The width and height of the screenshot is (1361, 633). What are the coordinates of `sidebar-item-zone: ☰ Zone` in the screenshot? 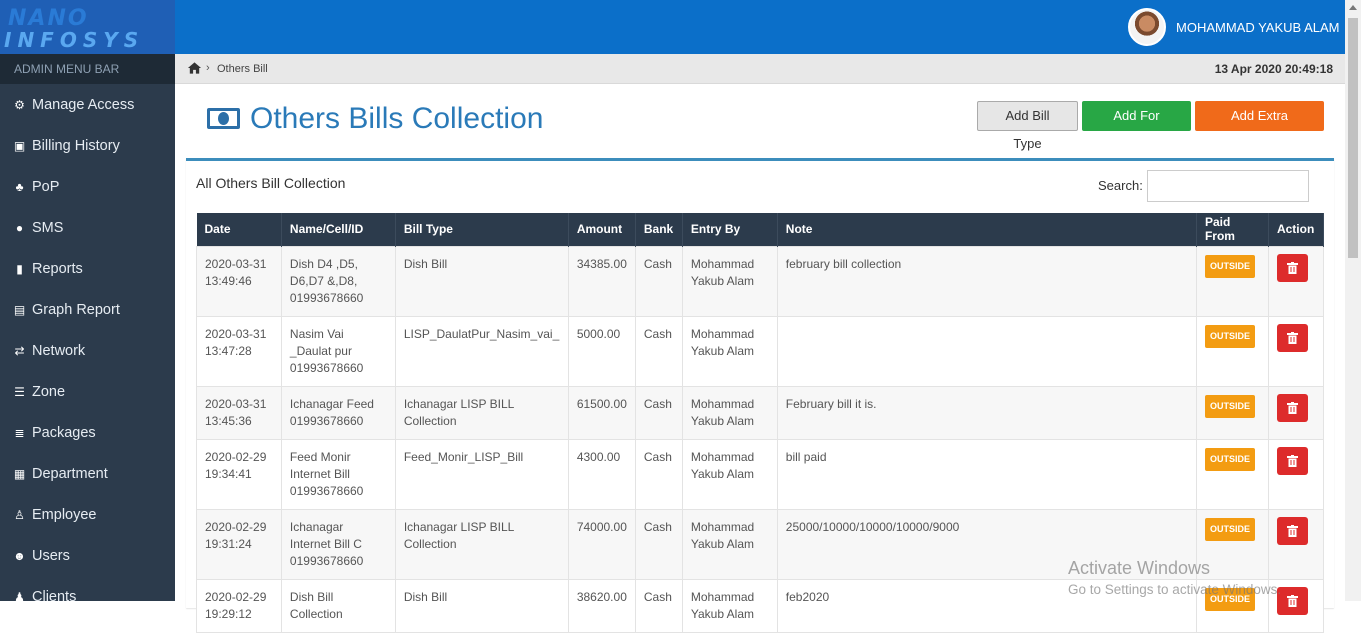 It's located at (87, 391).